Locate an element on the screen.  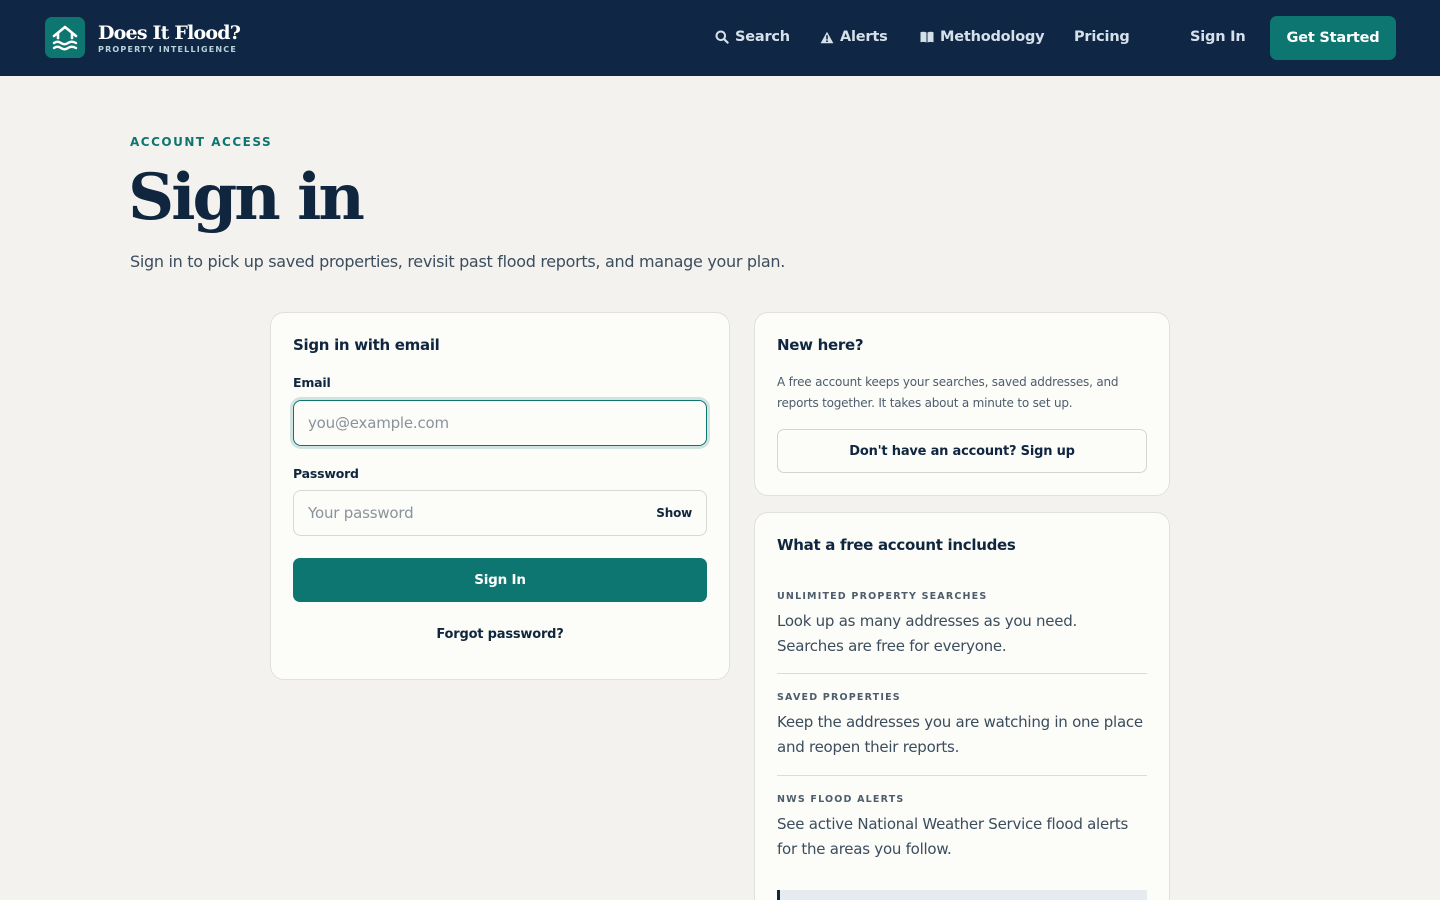
feature-heading: NWS FLOOD ALERTS is located at coordinates (841, 799).